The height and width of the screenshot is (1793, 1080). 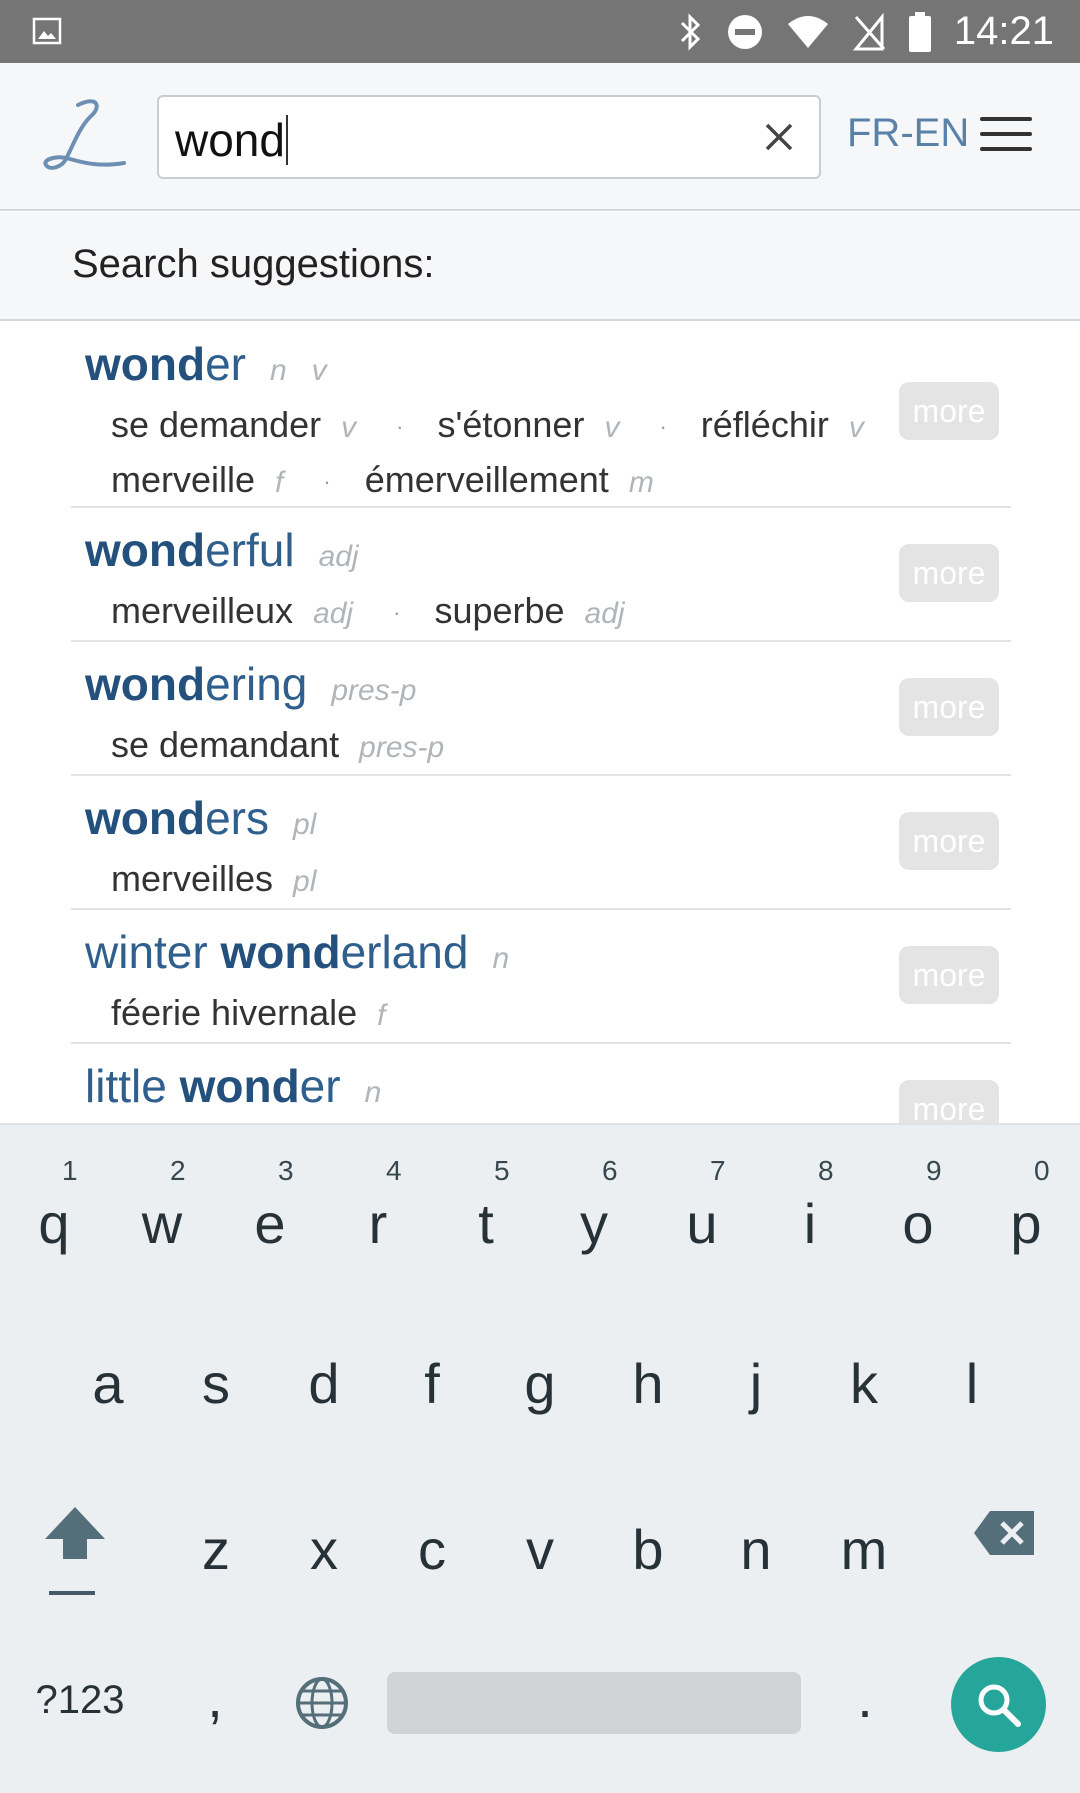 What do you see at coordinates (540, 1383) in the screenshot?
I see `key-label: g` at bounding box center [540, 1383].